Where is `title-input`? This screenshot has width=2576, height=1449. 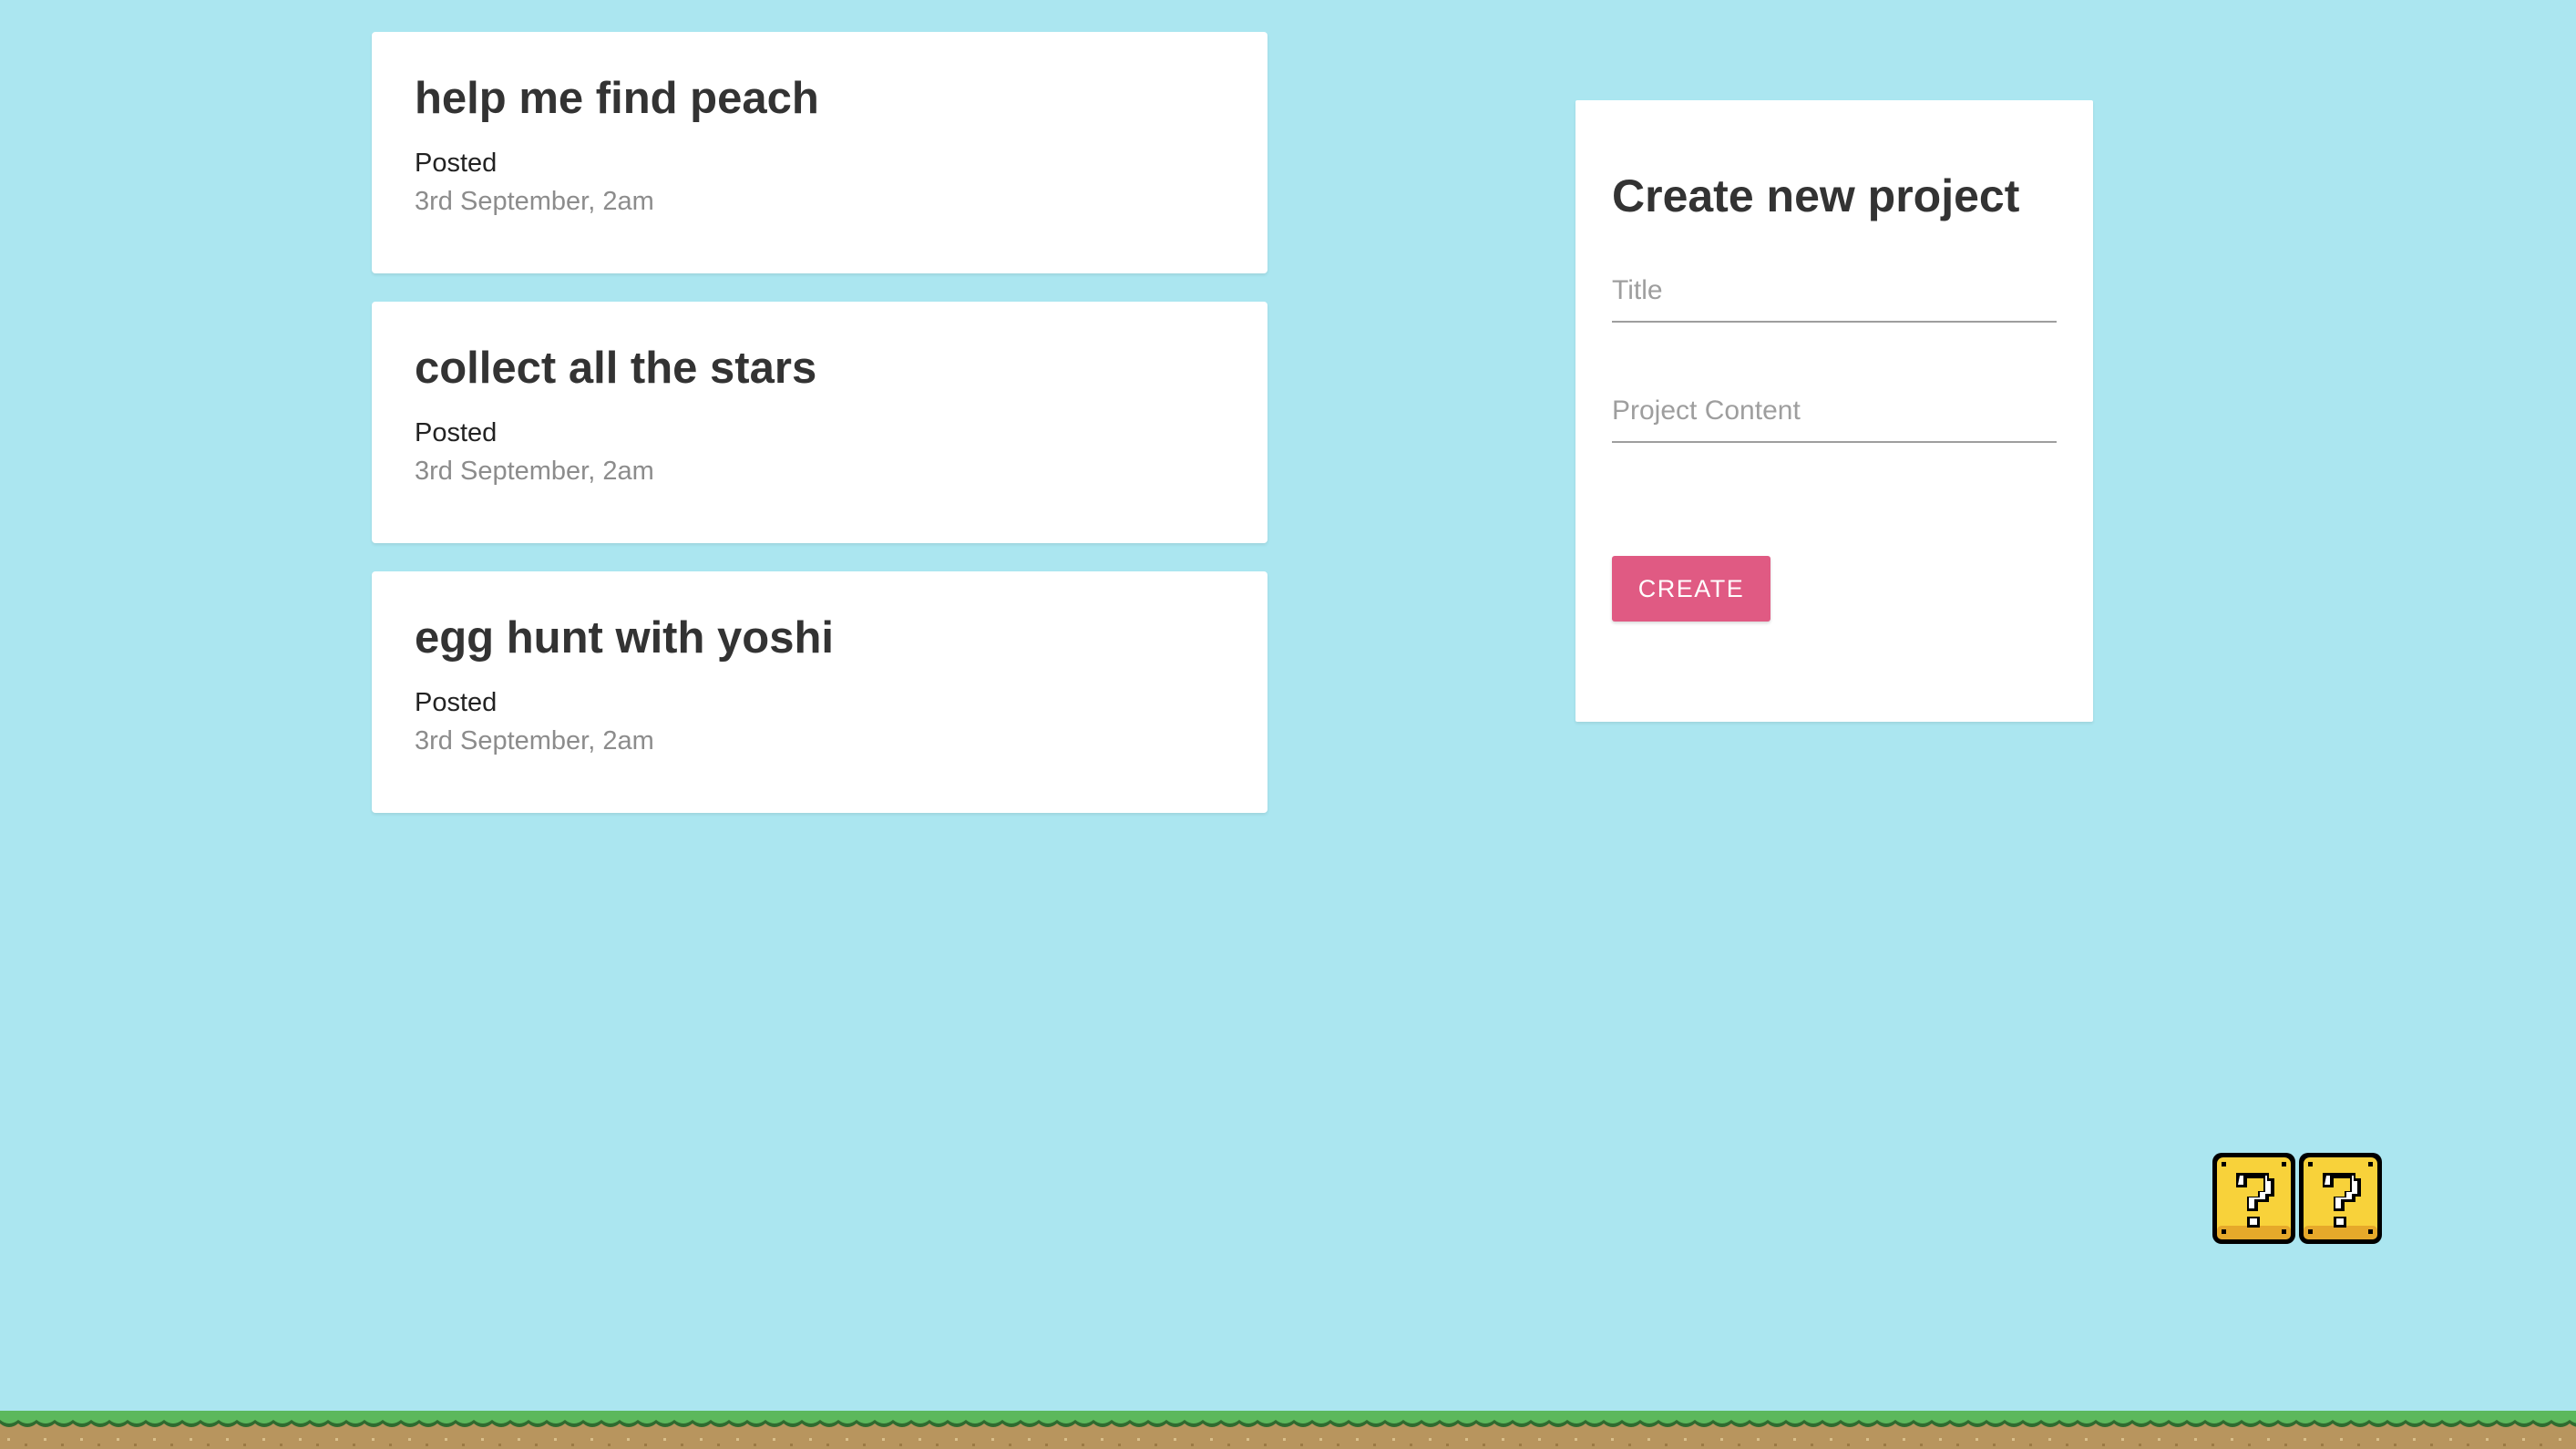 title-input is located at coordinates (1835, 298).